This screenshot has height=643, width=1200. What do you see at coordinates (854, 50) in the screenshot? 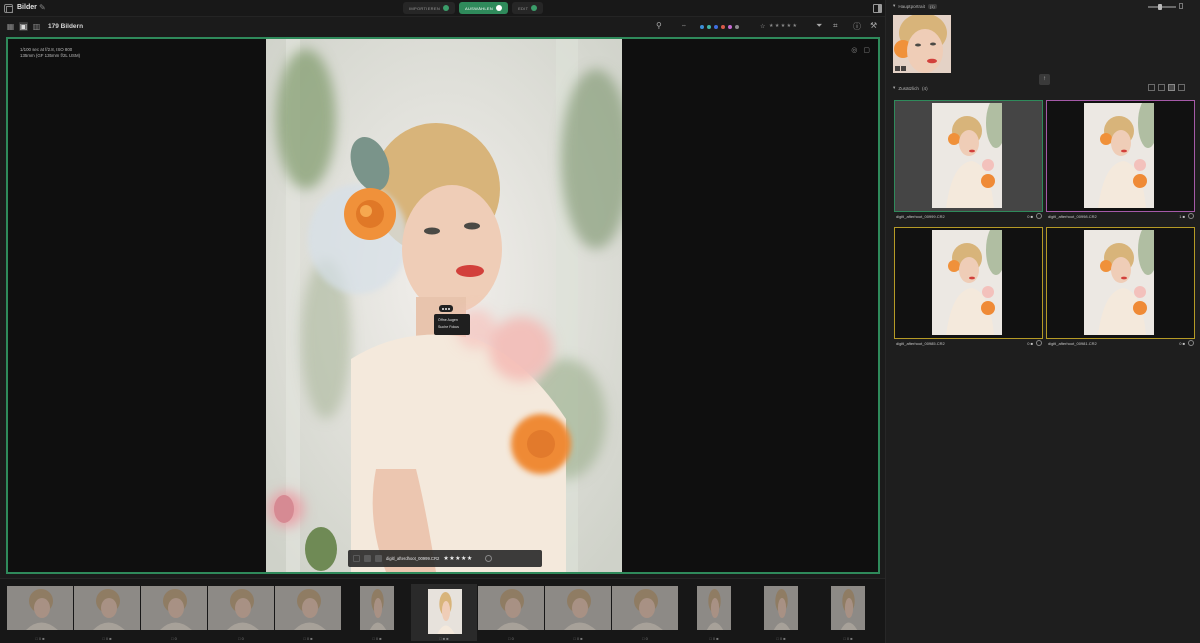
I see `face-detect-icon: ◎` at bounding box center [854, 50].